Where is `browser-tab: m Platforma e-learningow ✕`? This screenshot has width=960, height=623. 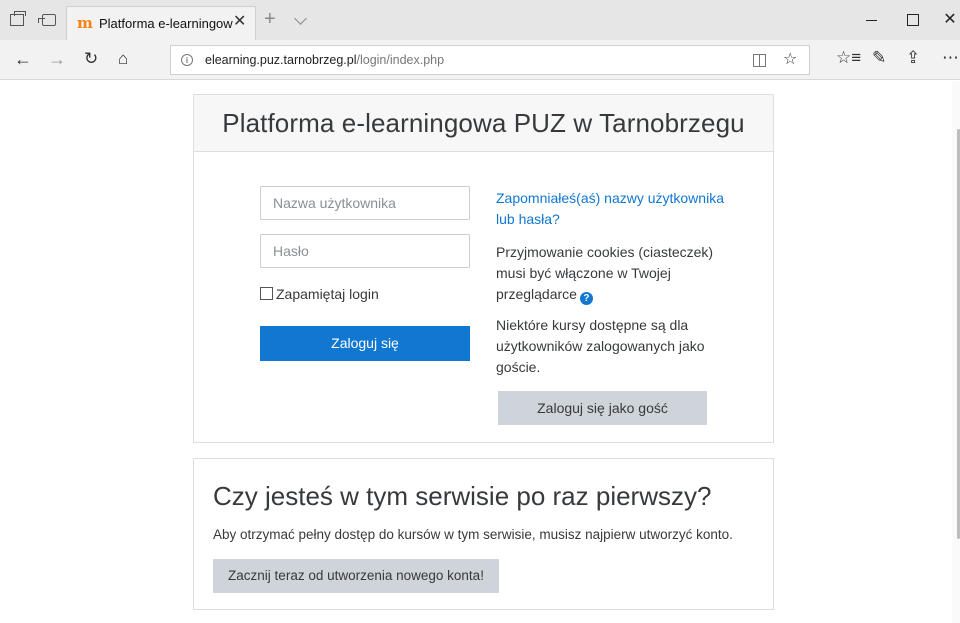
browser-tab: m Platforma e-learningow ✕ is located at coordinates (161, 23).